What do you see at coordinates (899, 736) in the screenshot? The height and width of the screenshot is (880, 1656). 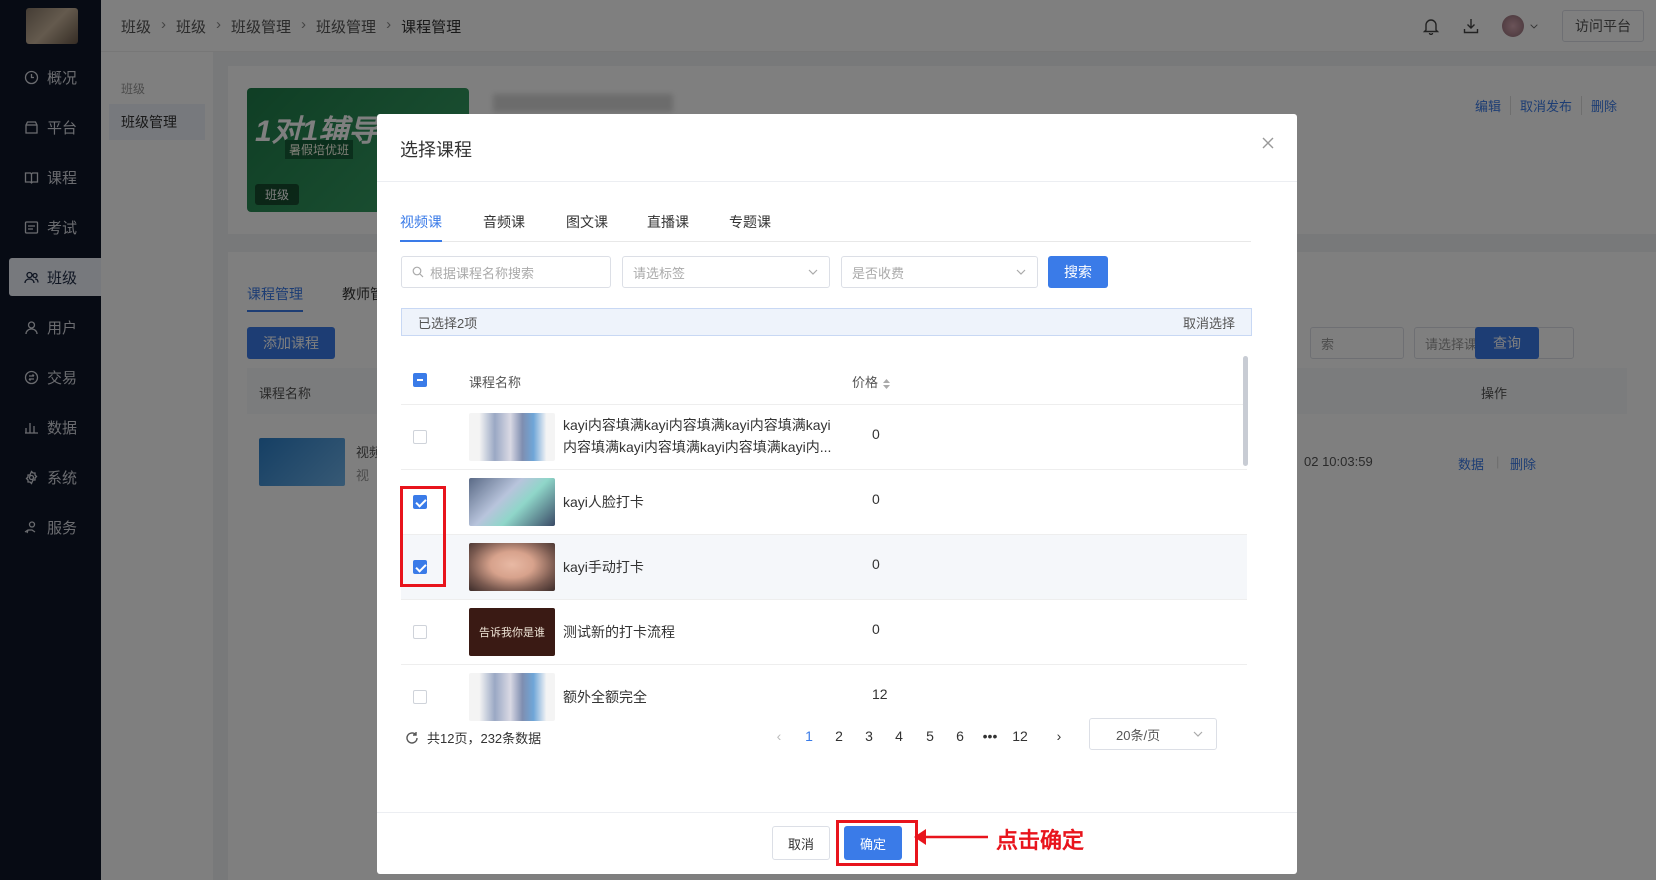 I see `page-number: 4` at bounding box center [899, 736].